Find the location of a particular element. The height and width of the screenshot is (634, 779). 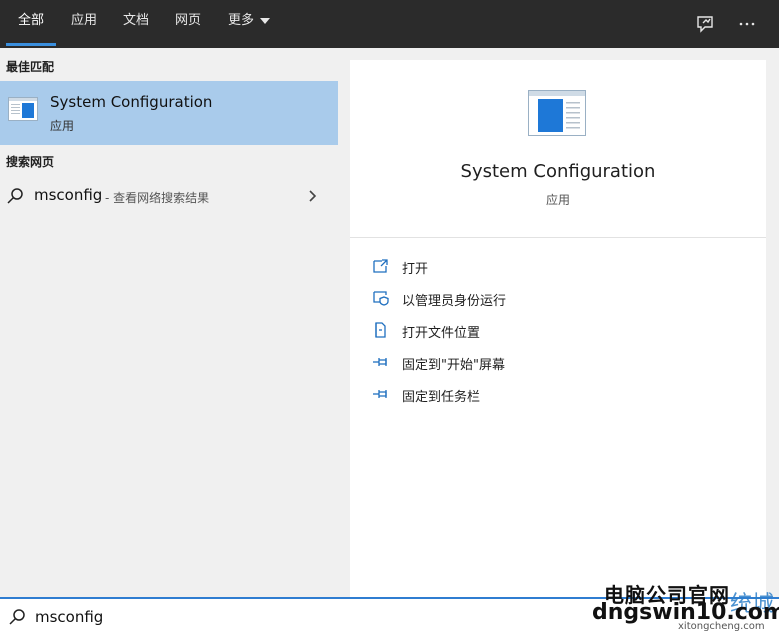

chevron-right-icon is located at coordinates (313, 196).